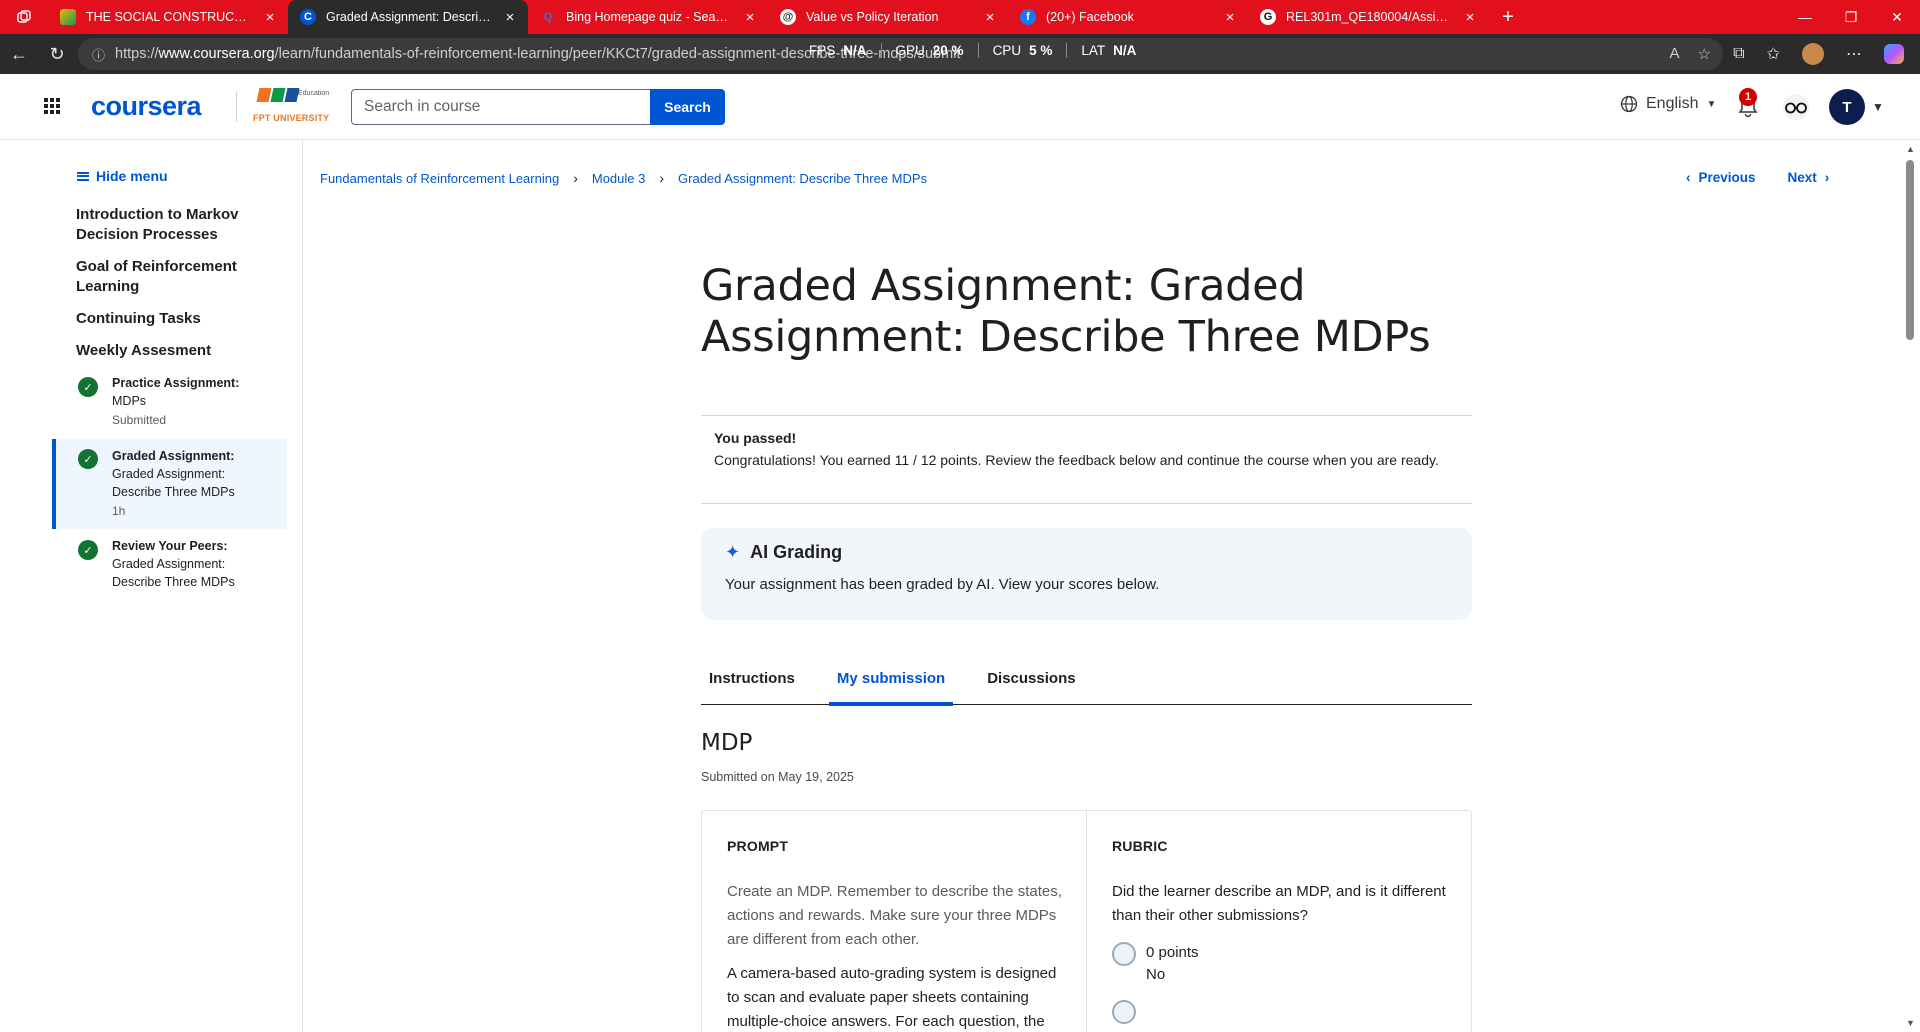 The height and width of the screenshot is (1032, 1920). What do you see at coordinates (122, 176) in the screenshot?
I see `hide-menu-button: Hide menu` at bounding box center [122, 176].